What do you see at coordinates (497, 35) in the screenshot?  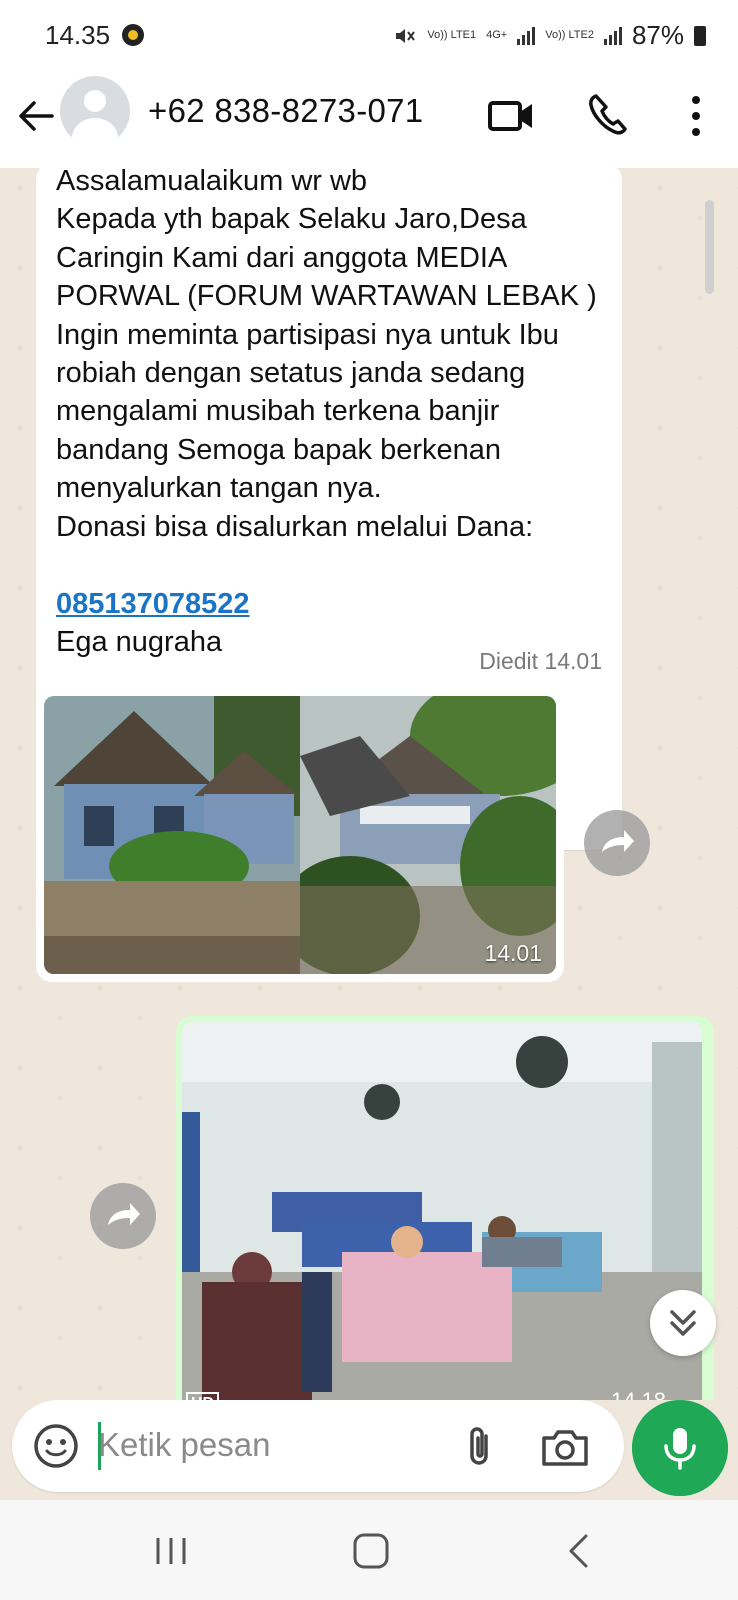 I see `network-type: 4G+` at bounding box center [497, 35].